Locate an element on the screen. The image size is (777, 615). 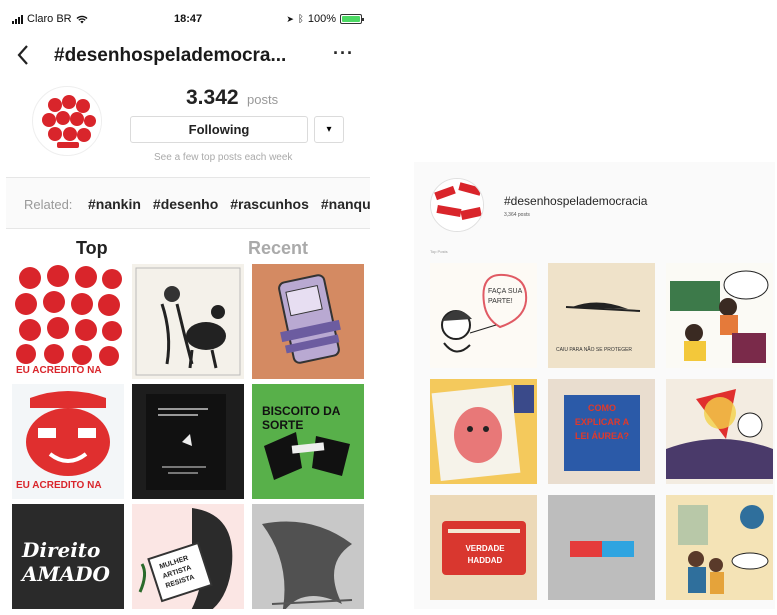
related-label: Related: is located at coordinates (48, 204).